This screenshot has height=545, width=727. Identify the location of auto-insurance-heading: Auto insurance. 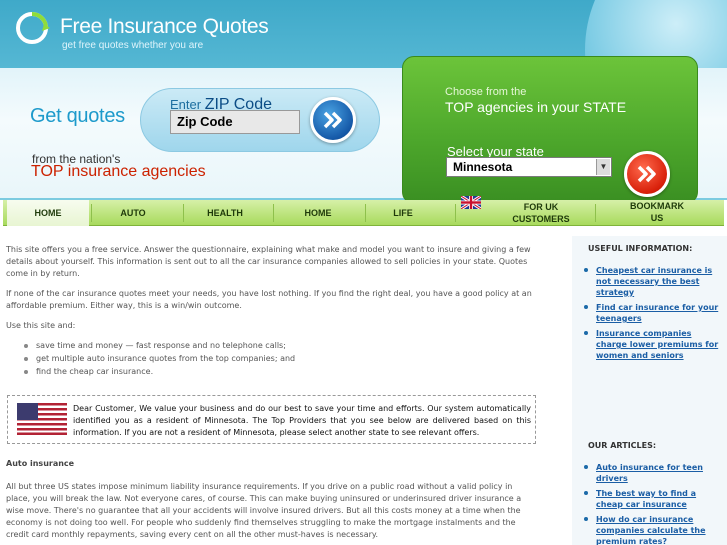
(40, 463).